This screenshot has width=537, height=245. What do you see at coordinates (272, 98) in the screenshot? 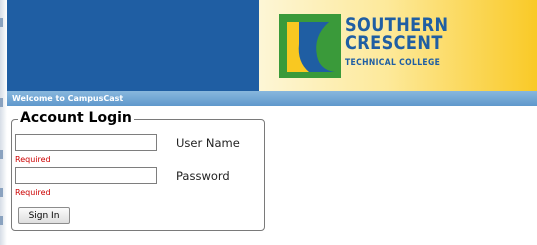
I see `welcome-bar: Welcome to CampusCast` at bounding box center [272, 98].